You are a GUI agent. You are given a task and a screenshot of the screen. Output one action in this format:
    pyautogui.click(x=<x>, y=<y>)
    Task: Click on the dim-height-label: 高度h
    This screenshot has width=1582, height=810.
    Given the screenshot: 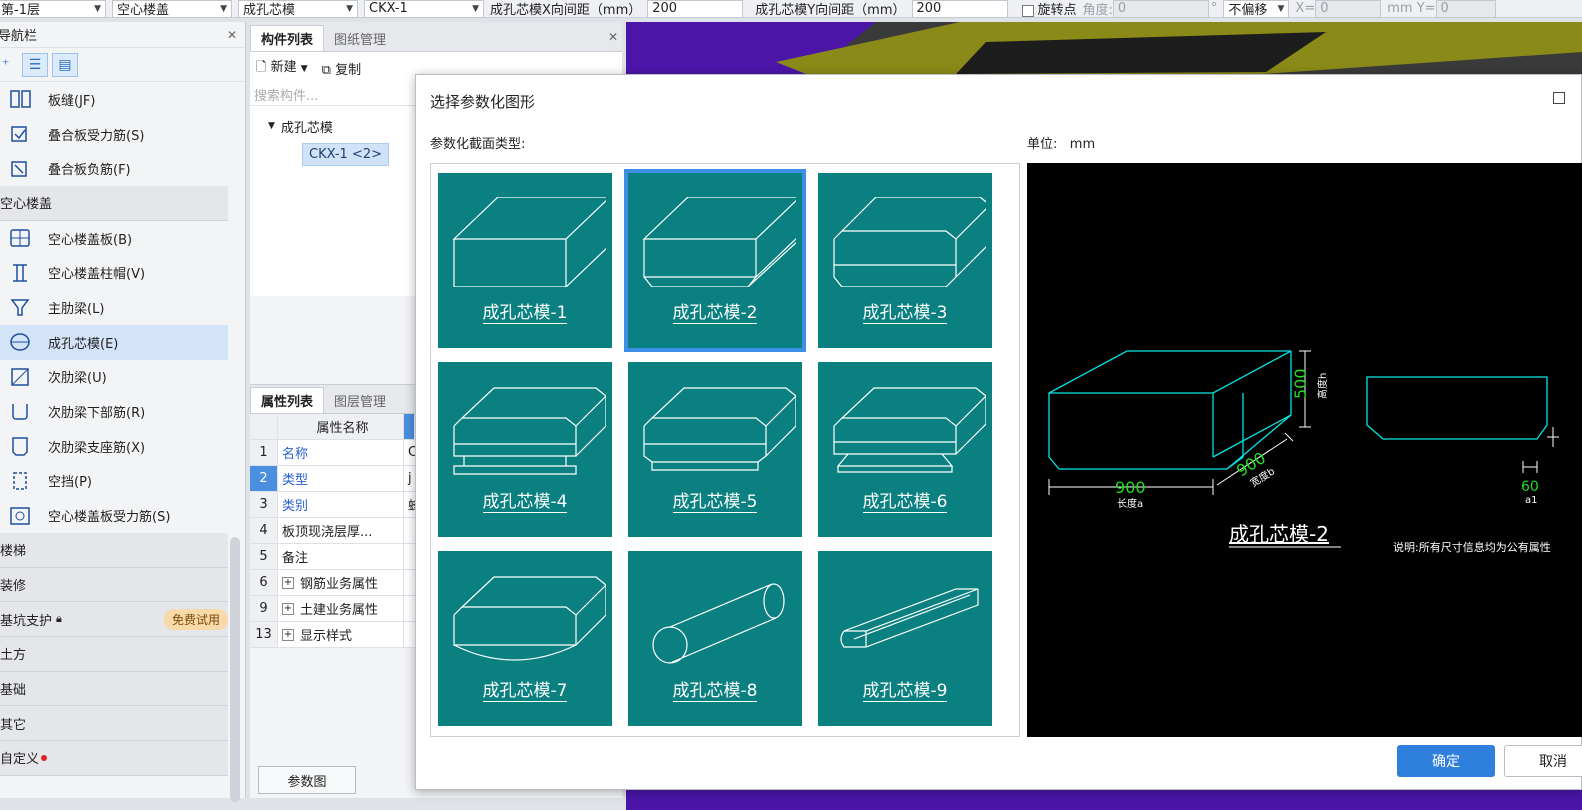 What is the action you would take?
    pyautogui.click(x=1322, y=386)
    